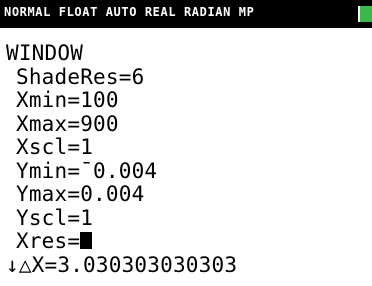  What do you see at coordinates (365, 14) in the screenshot?
I see `battery-icon` at bounding box center [365, 14].